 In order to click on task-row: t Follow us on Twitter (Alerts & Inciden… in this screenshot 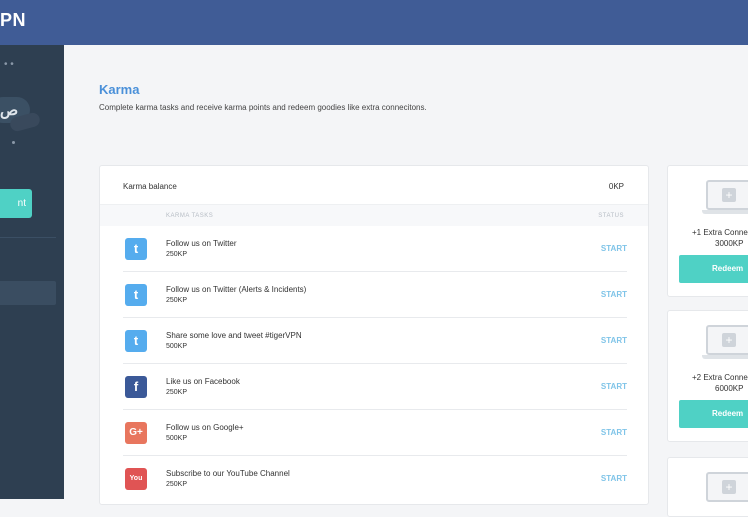, I will do `click(375, 295)`.